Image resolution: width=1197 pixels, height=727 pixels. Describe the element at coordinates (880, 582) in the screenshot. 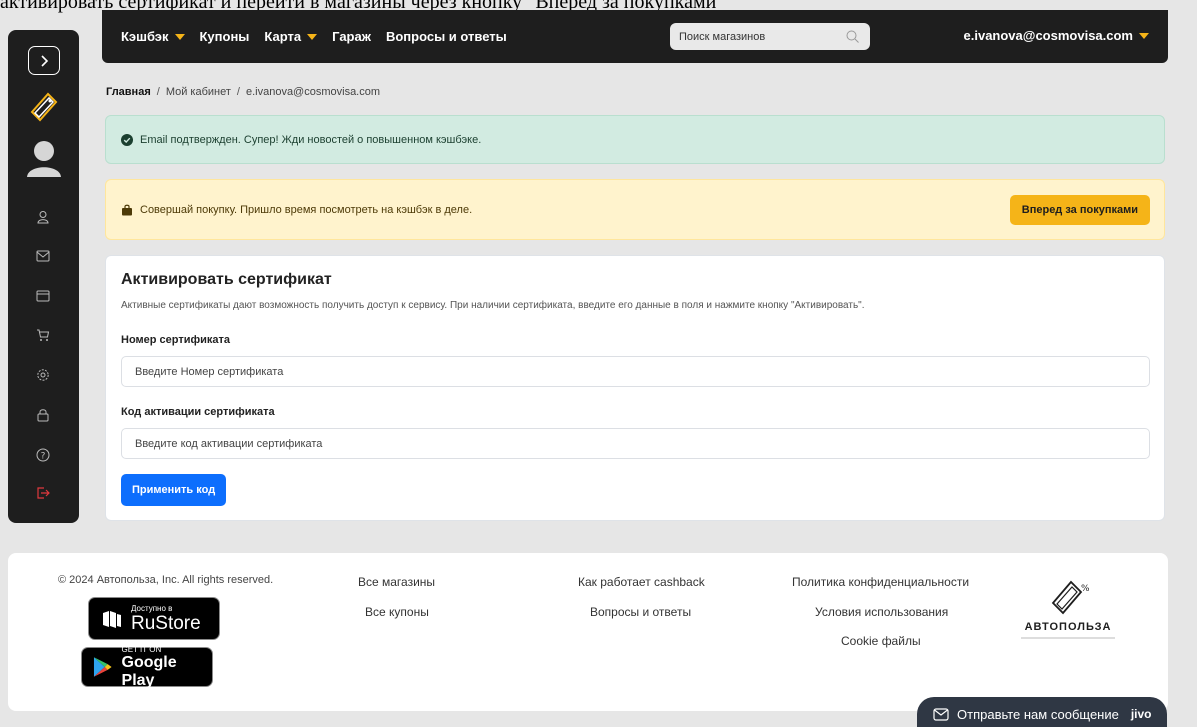

I see `footer-link-privacy-policy: Политика конфиденциальности` at that location.